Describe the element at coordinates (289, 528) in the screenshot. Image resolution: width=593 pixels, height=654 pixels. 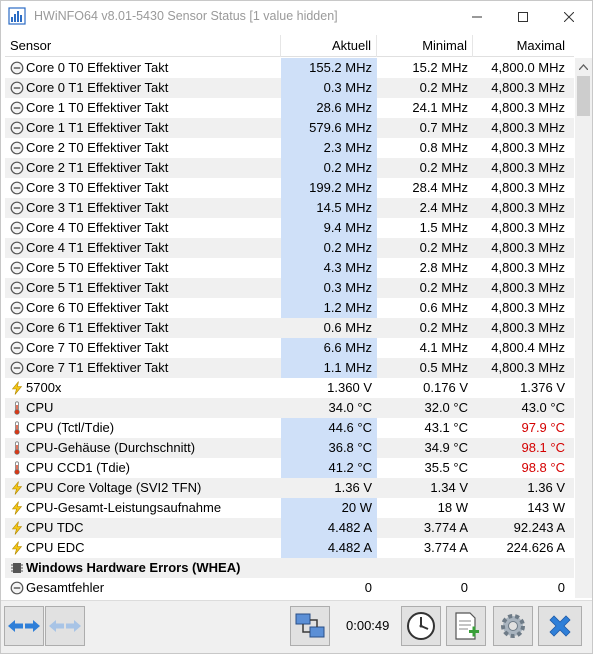
I see `table-row: CPU TDC 4.482 A 3.774 A 92.243 A` at that location.